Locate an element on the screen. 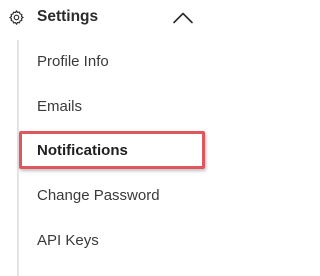 This screenshot has width=320, height=276. menu-item-emails: Emails is located at coordinates (59, 107).